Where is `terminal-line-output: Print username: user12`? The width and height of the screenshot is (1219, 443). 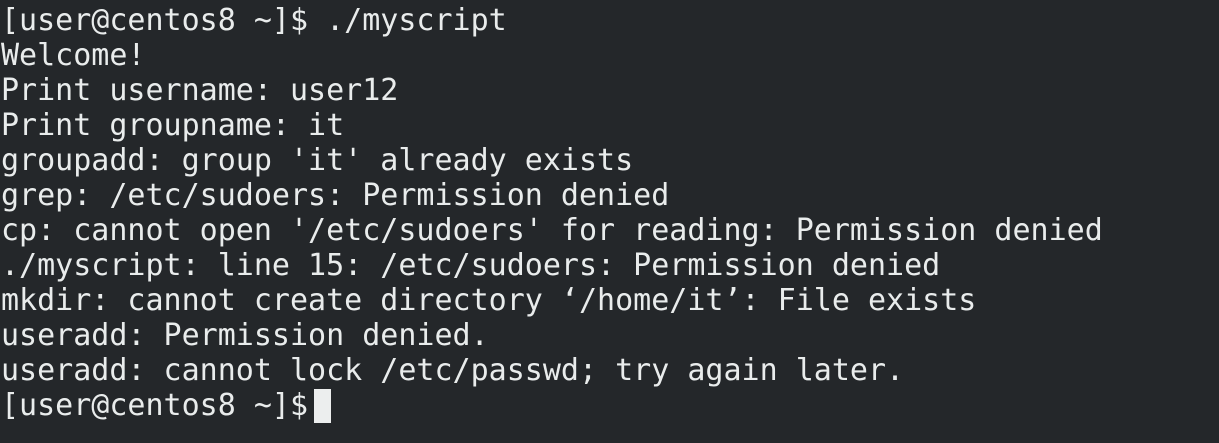 terminal-line-output: Print username: user12 is located at coordinates (200, 90).